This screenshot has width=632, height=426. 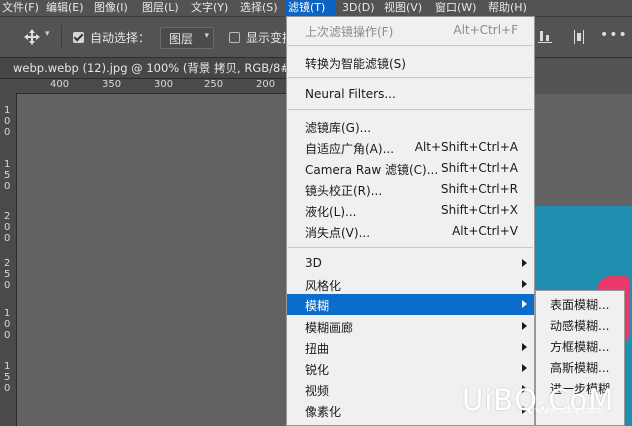 I want to click on layer-select-dropdown: 图层 ▾, so click(x=187, y=38).